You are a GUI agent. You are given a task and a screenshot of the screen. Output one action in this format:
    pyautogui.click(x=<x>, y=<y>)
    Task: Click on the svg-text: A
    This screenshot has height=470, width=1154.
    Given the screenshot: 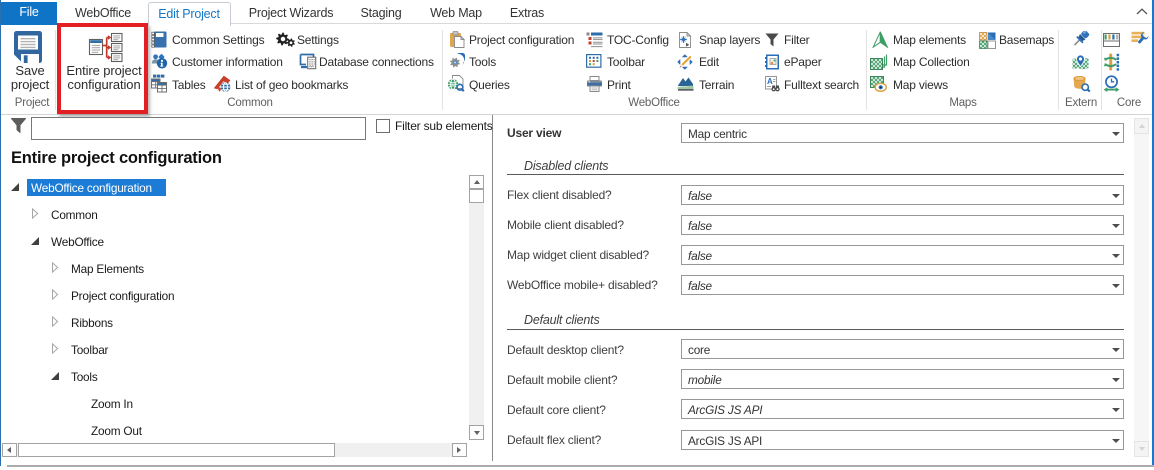 What is the action you would take?
    pyautogui.click(x=770, y=81)
    